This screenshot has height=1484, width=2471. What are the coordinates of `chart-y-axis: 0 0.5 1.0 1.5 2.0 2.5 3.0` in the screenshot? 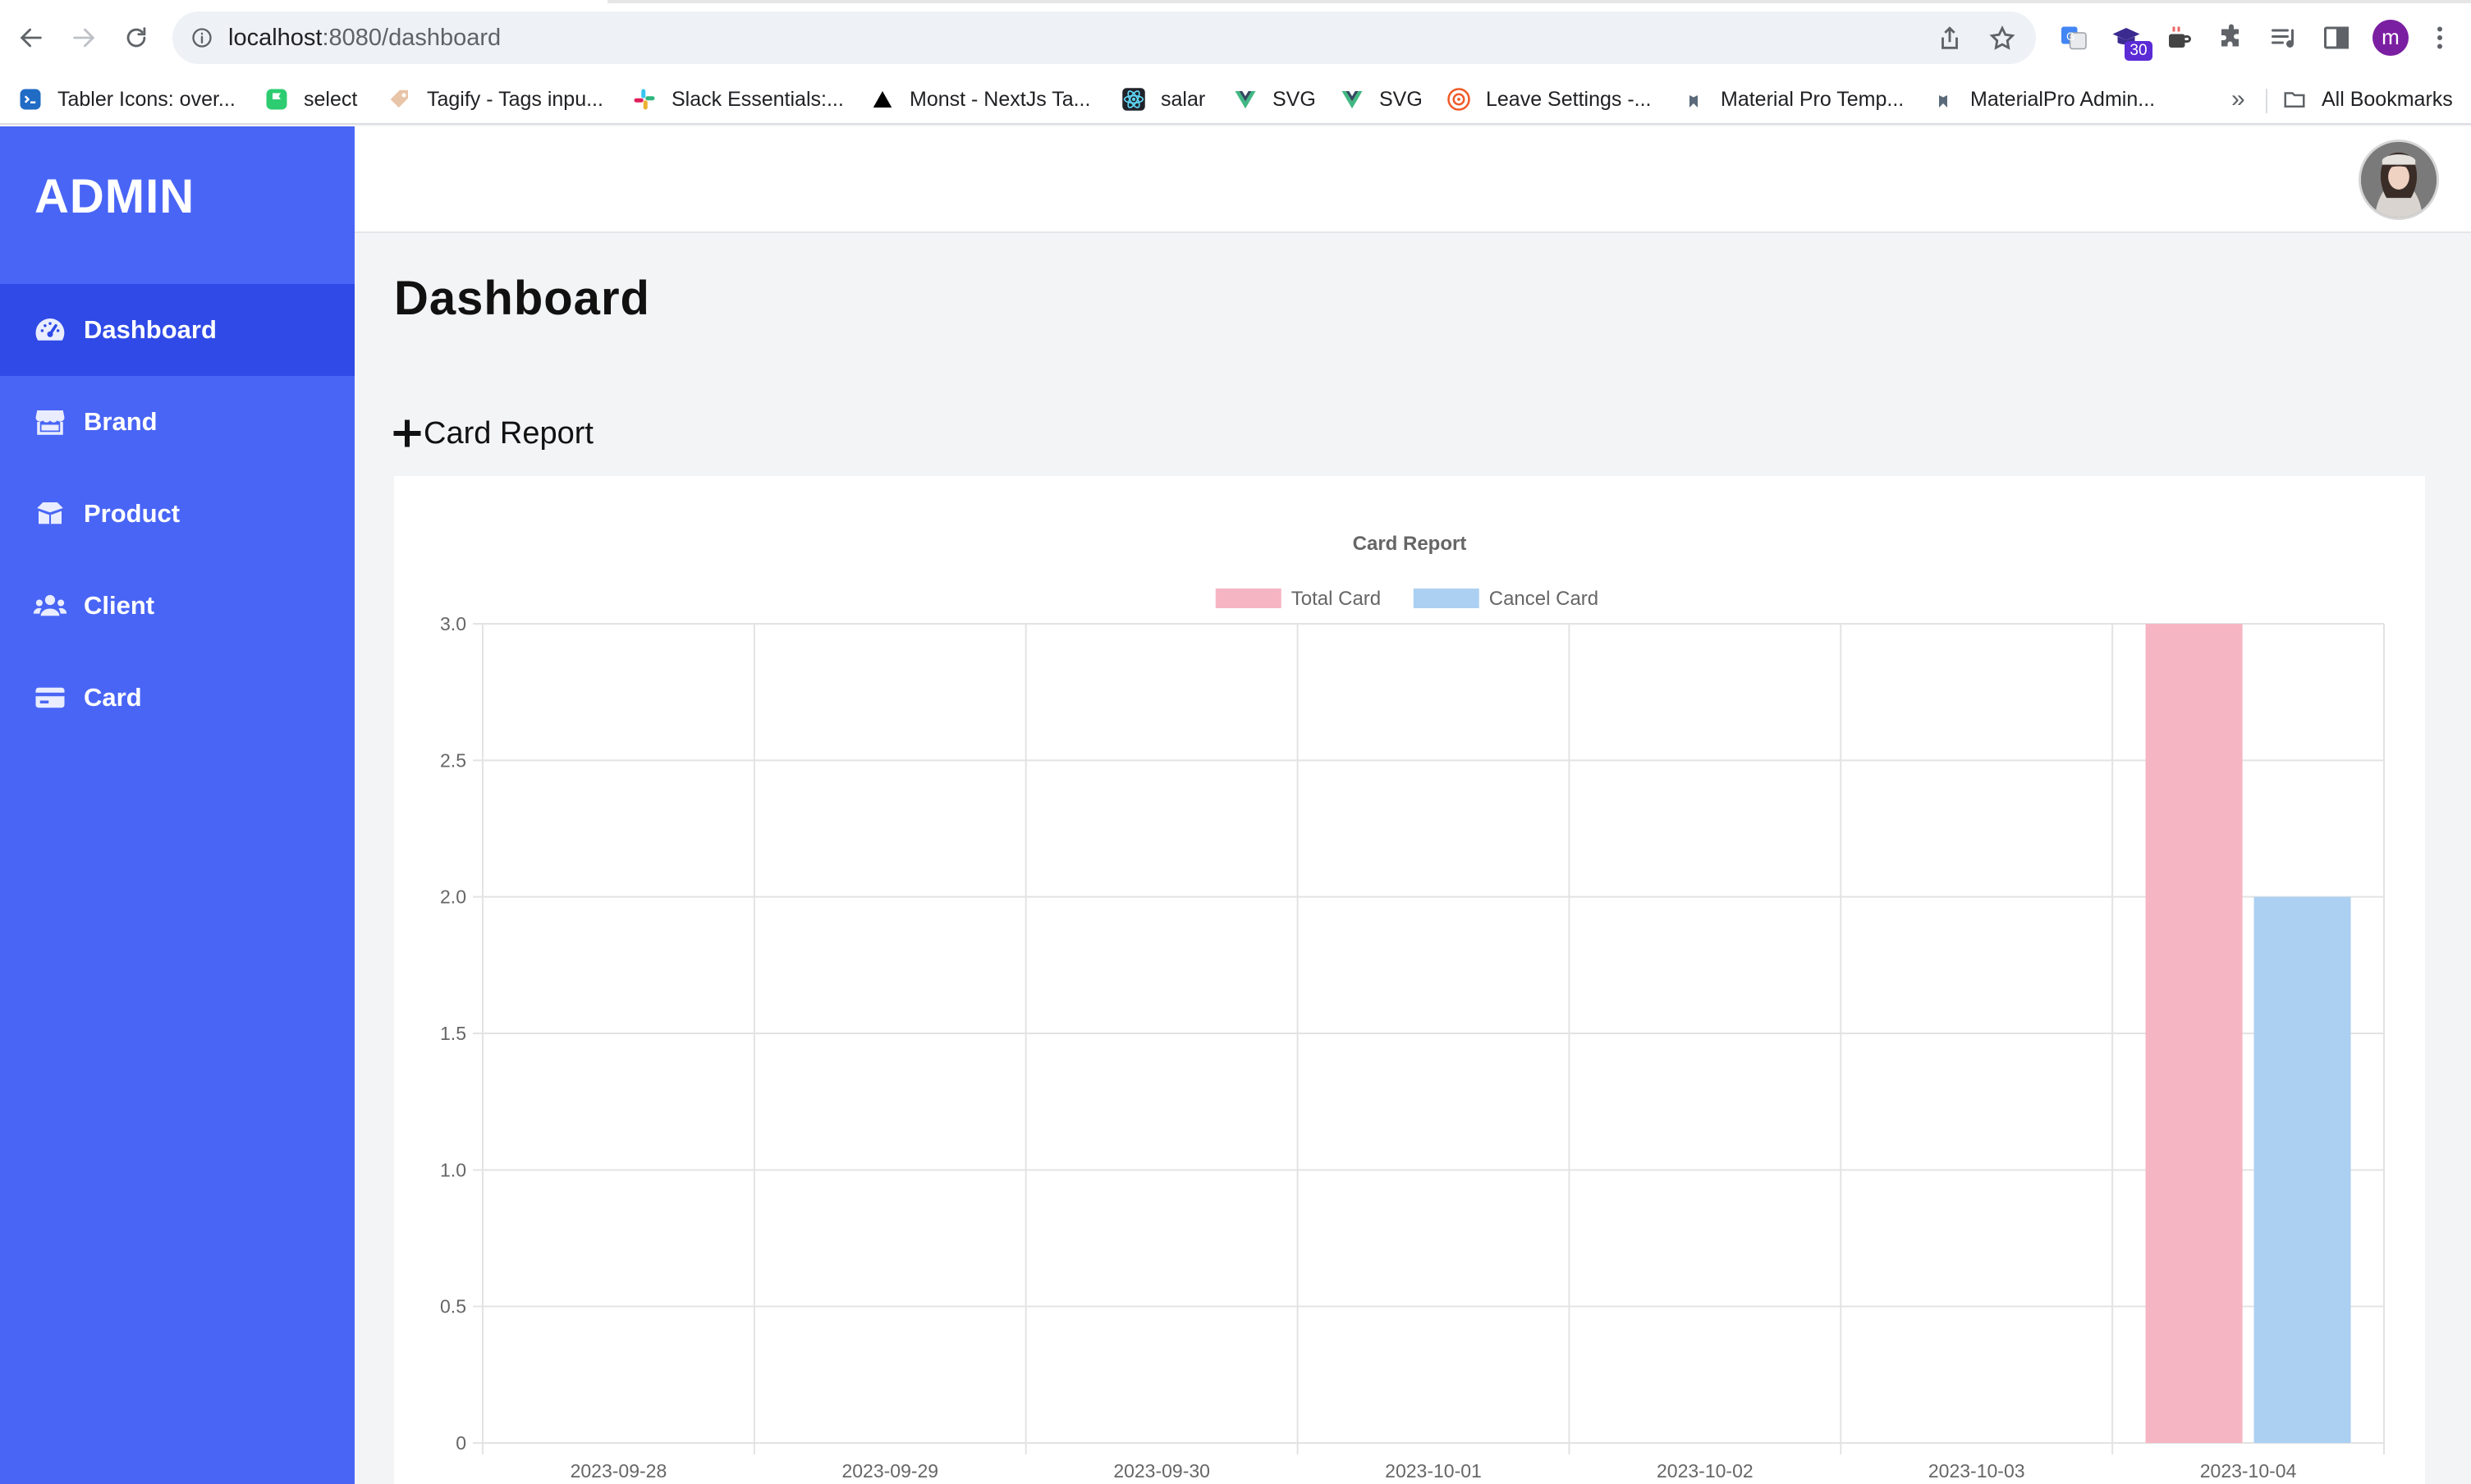 It's located at (453, 1033).